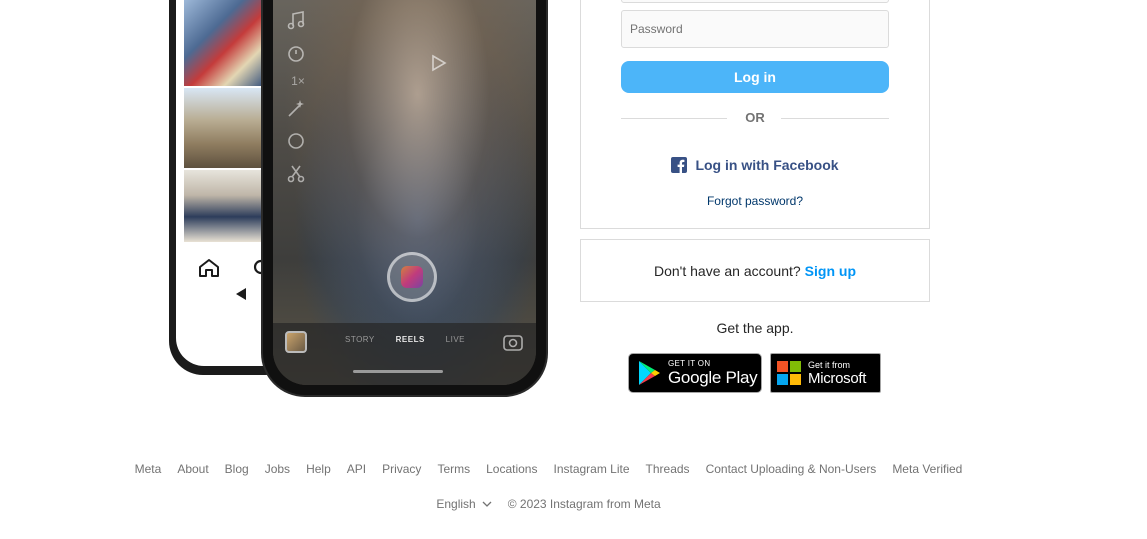 The height and width of the screenshot is (539, 1147). I want to click on footer-link-instagram-lite: Instagram Lite, so click(591, 469).